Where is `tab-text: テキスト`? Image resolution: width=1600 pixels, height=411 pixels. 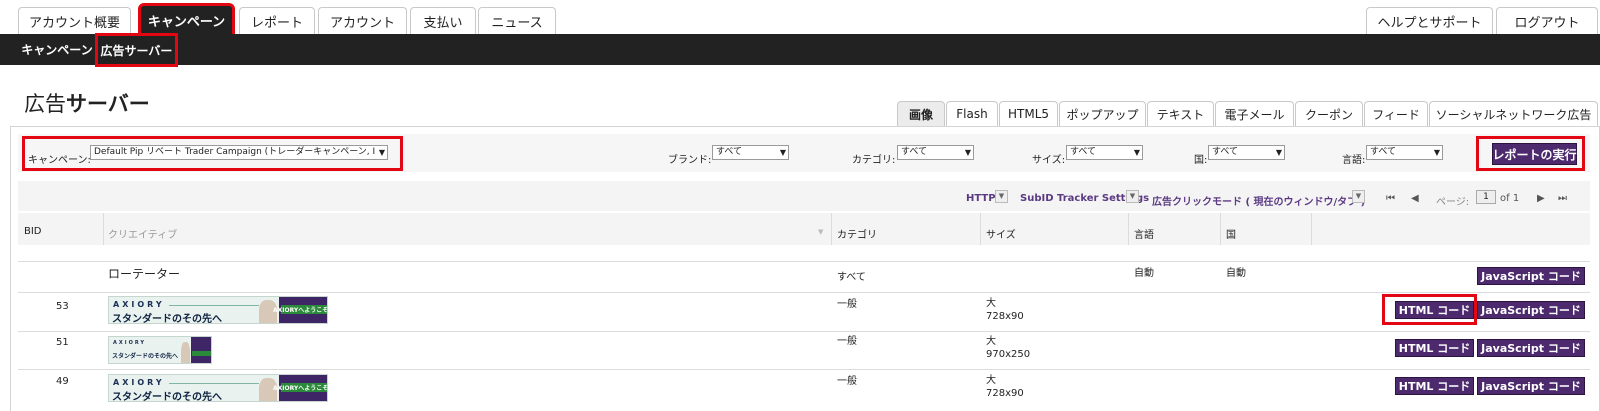
tab-text: テキスト is located at coordinates (1180, 113).